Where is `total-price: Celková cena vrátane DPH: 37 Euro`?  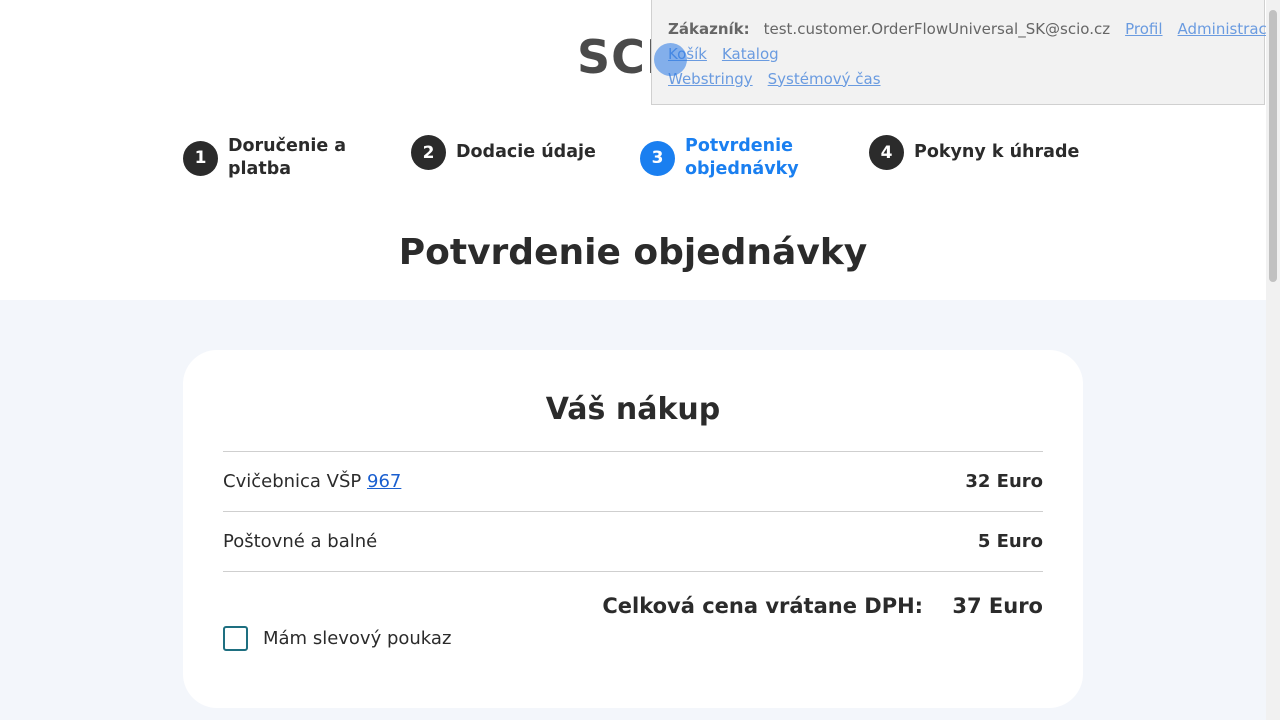 total-price: Celková cena vrátane DPH: 37 Euro is located at coordinates (822, 606).